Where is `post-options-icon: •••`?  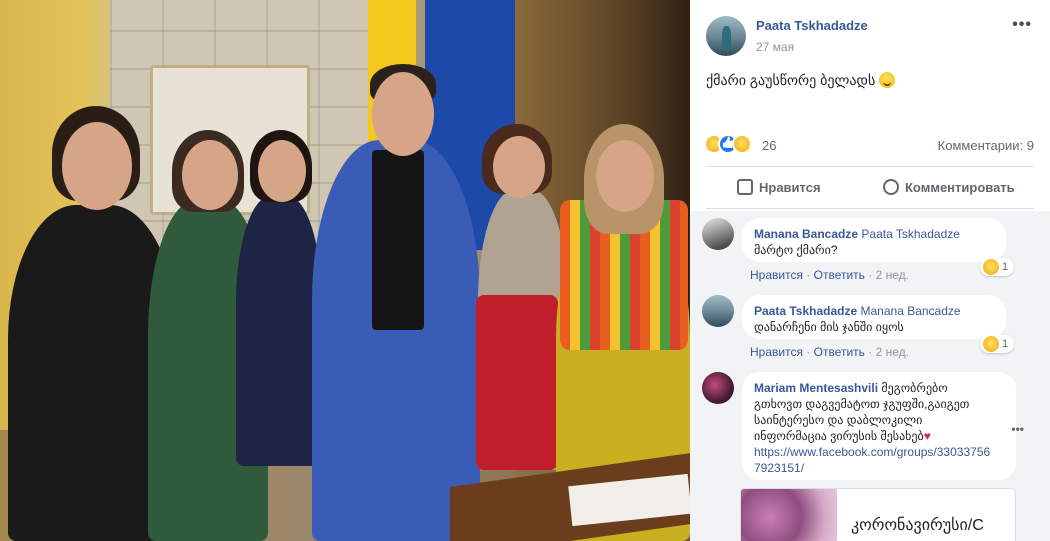 post-options-icon: ••• is located at coordinates (1022, 25).